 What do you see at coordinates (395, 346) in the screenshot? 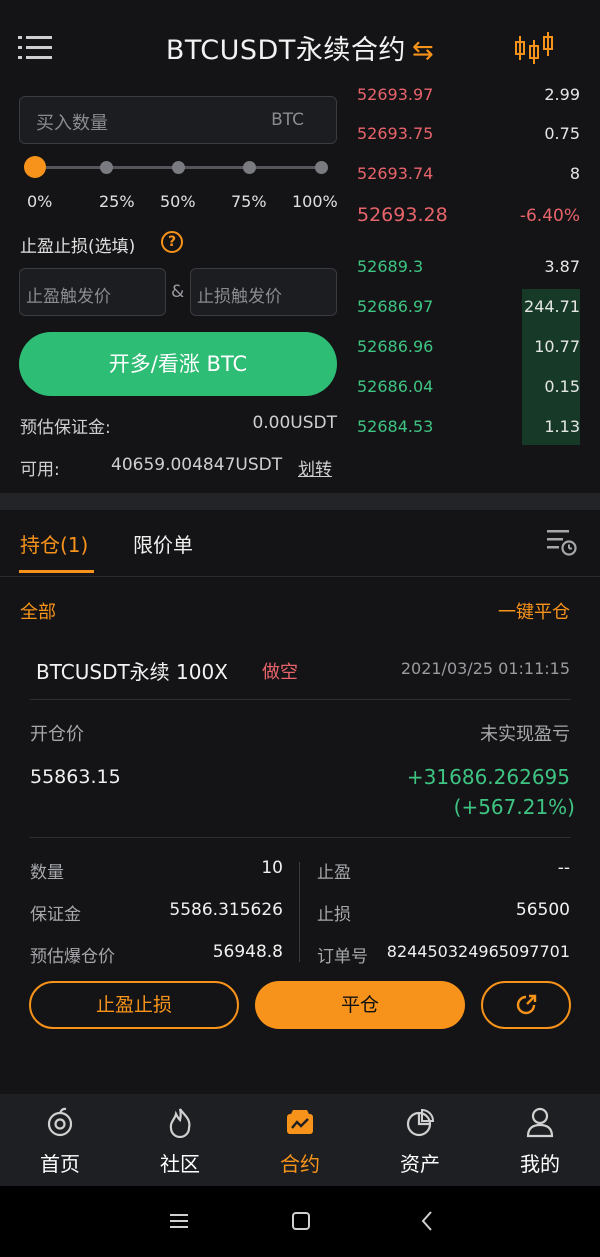
I see `bid-price: 52686.96` at bounding box center [395, 346].